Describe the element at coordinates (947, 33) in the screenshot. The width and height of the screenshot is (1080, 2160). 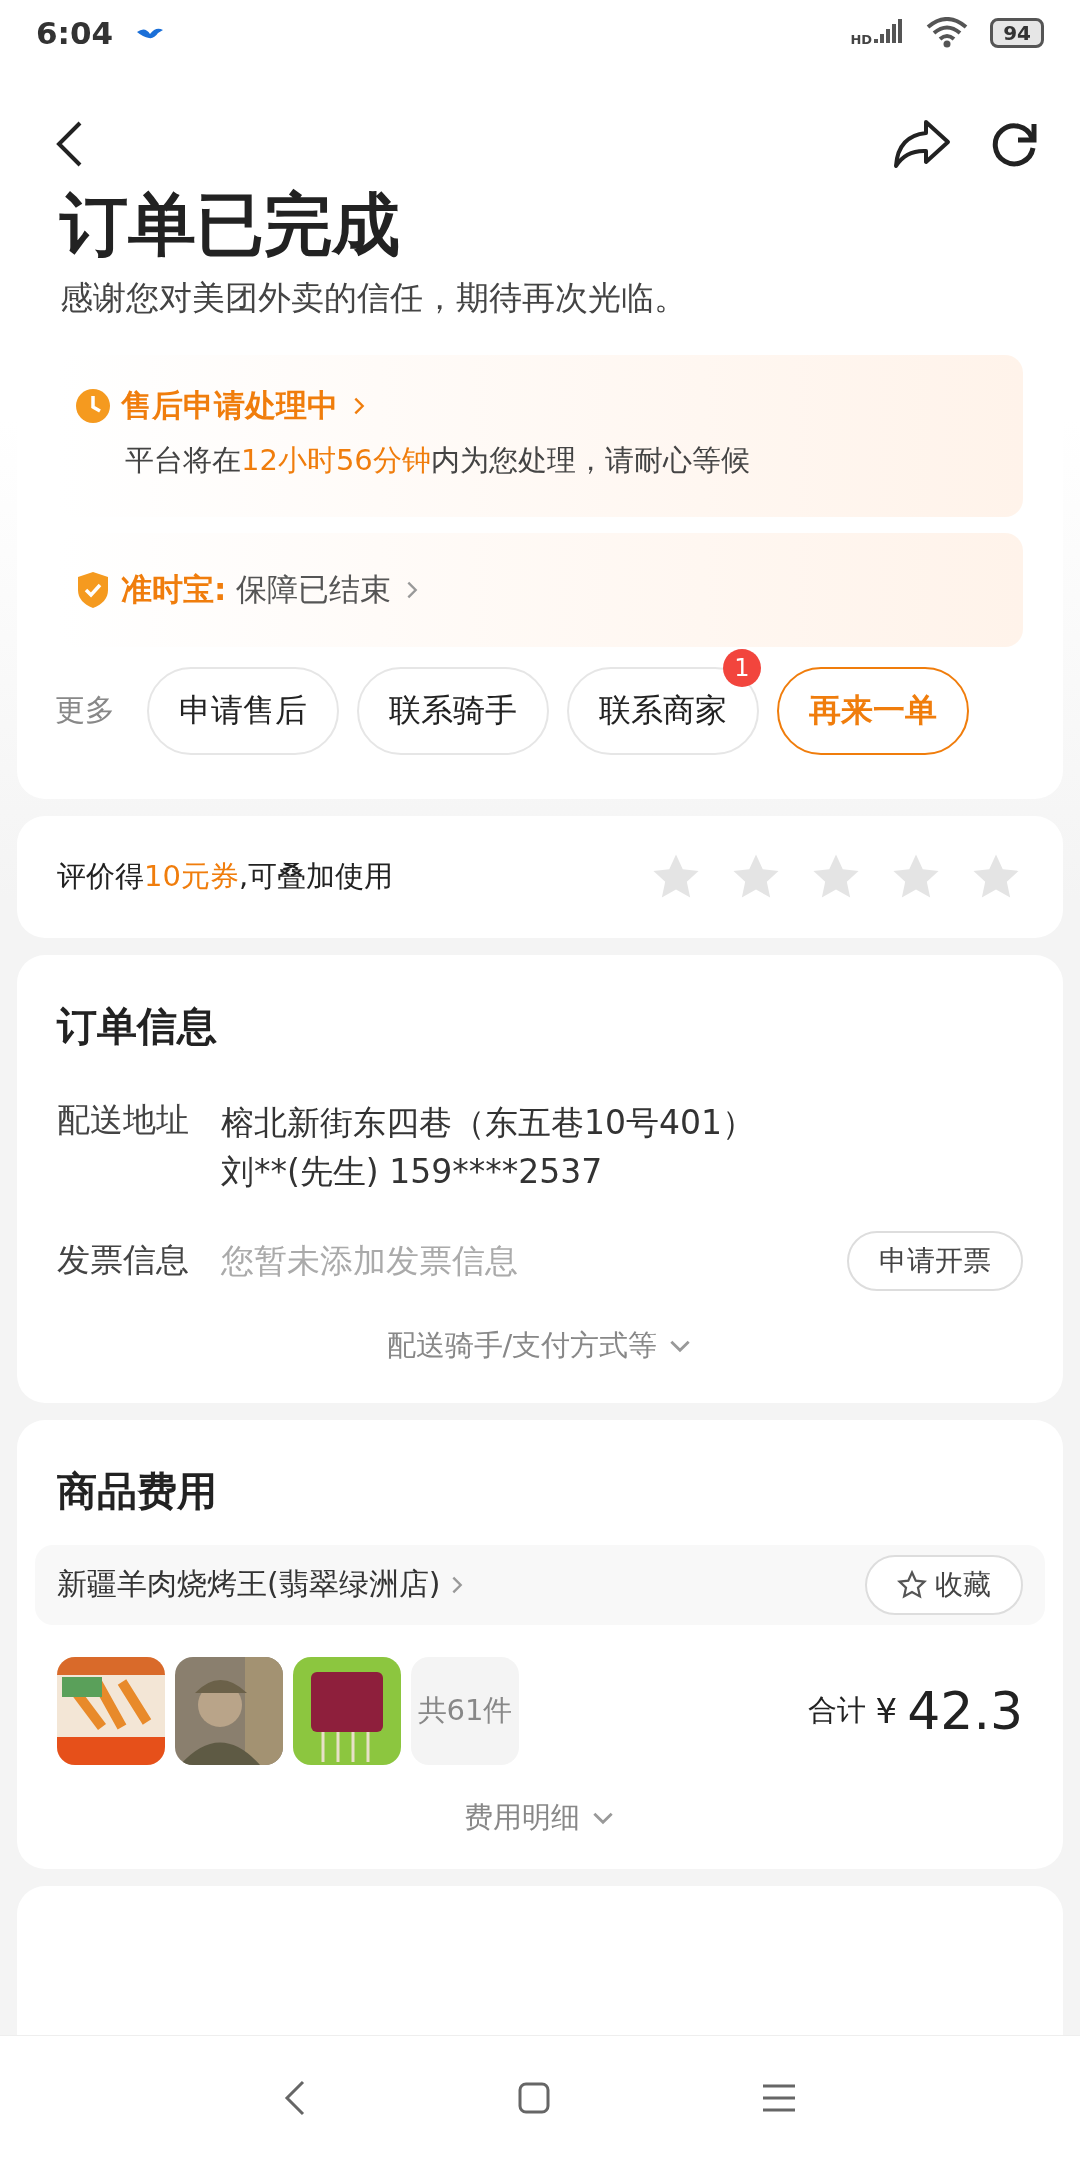
I see `wifi-icon` at that location.